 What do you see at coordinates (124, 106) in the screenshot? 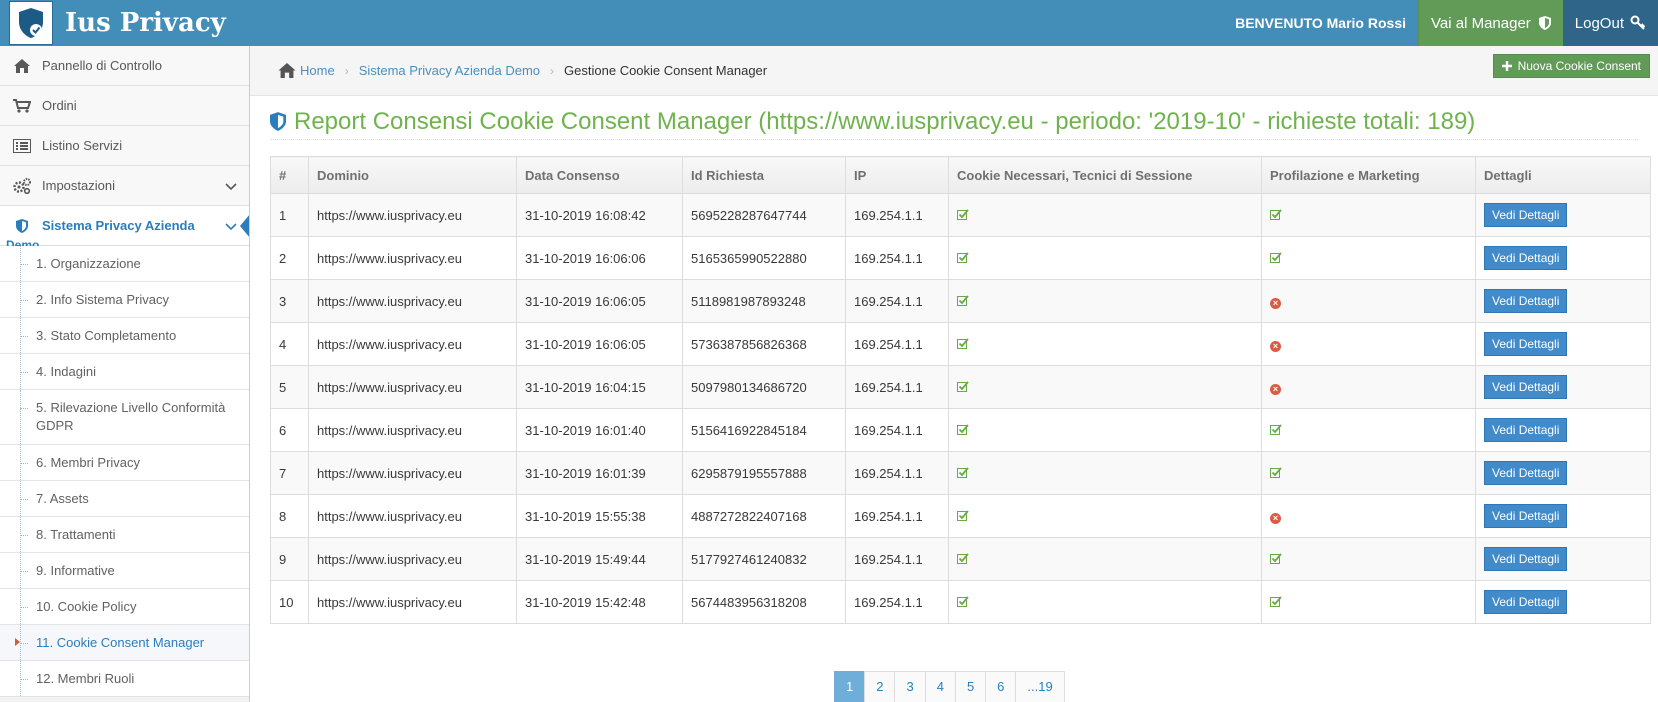
I see `sidebar-item-ordini: Ordini` at bounding box center [124, 106].